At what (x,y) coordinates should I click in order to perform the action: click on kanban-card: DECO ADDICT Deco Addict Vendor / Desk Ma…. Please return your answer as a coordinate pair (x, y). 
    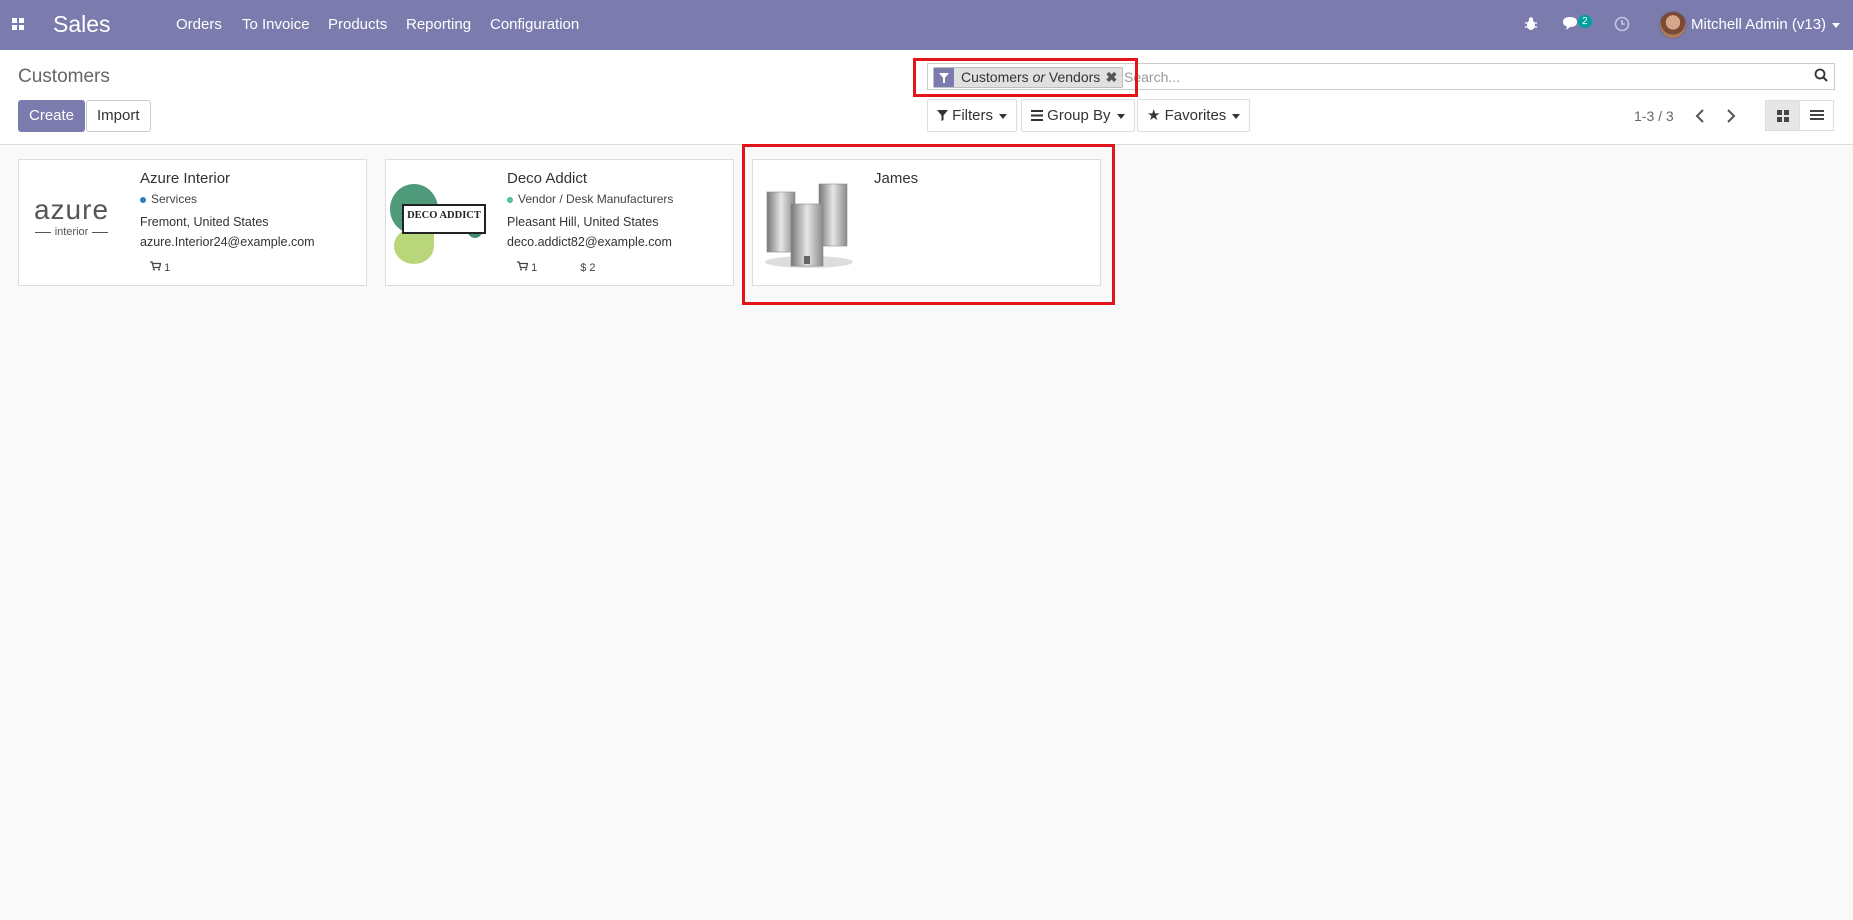
    Looking at the image, I should click on (559, 222).